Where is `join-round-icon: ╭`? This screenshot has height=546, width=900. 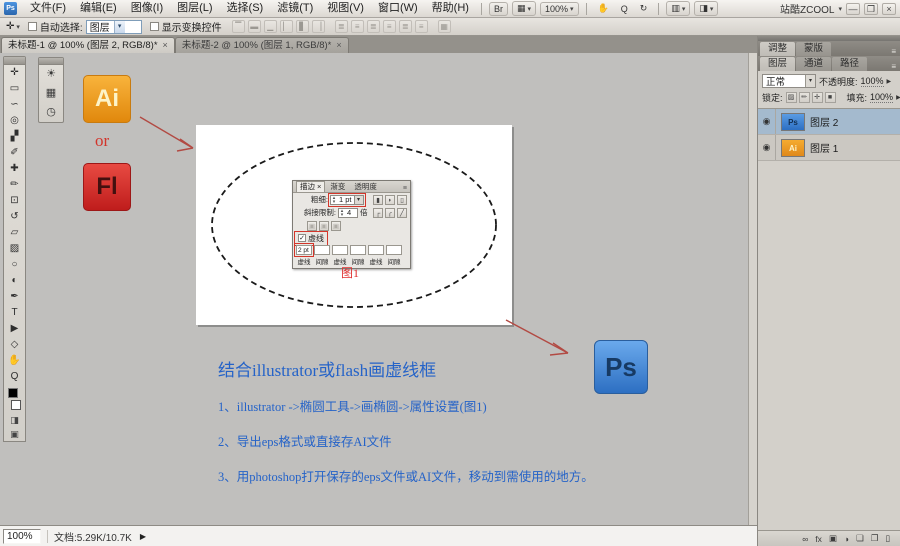 join-round-icon: ╭ is located at coordinates (390, 212).